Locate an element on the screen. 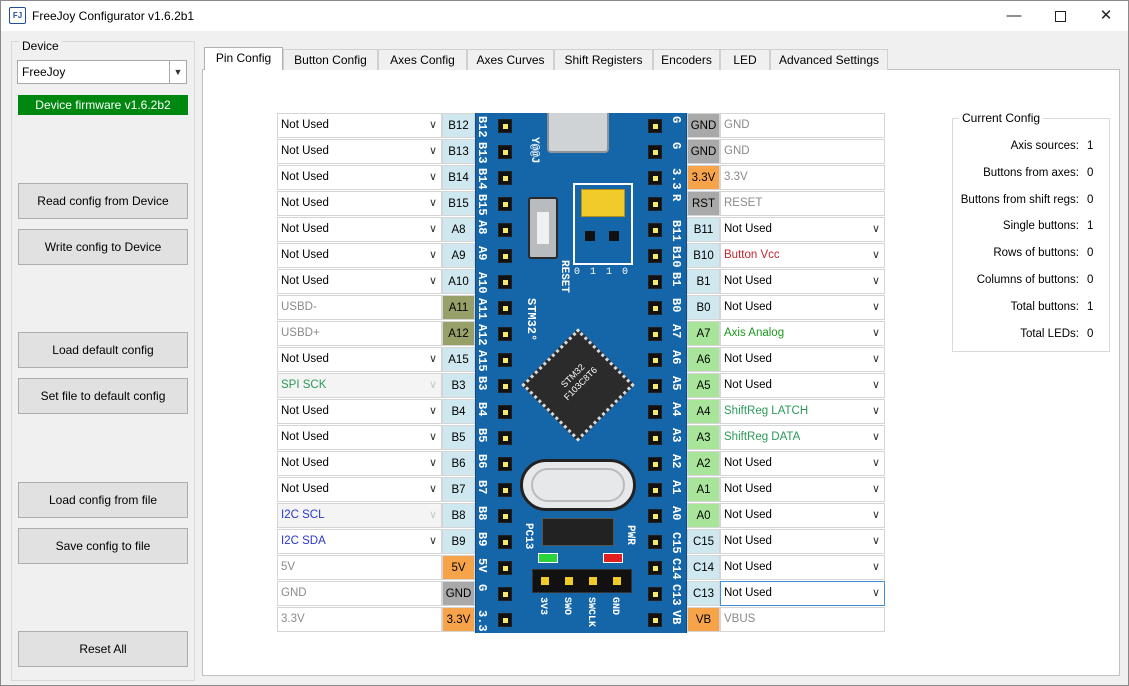  swd-label-3v3: 3V3 is located at coordinates (542, 606).